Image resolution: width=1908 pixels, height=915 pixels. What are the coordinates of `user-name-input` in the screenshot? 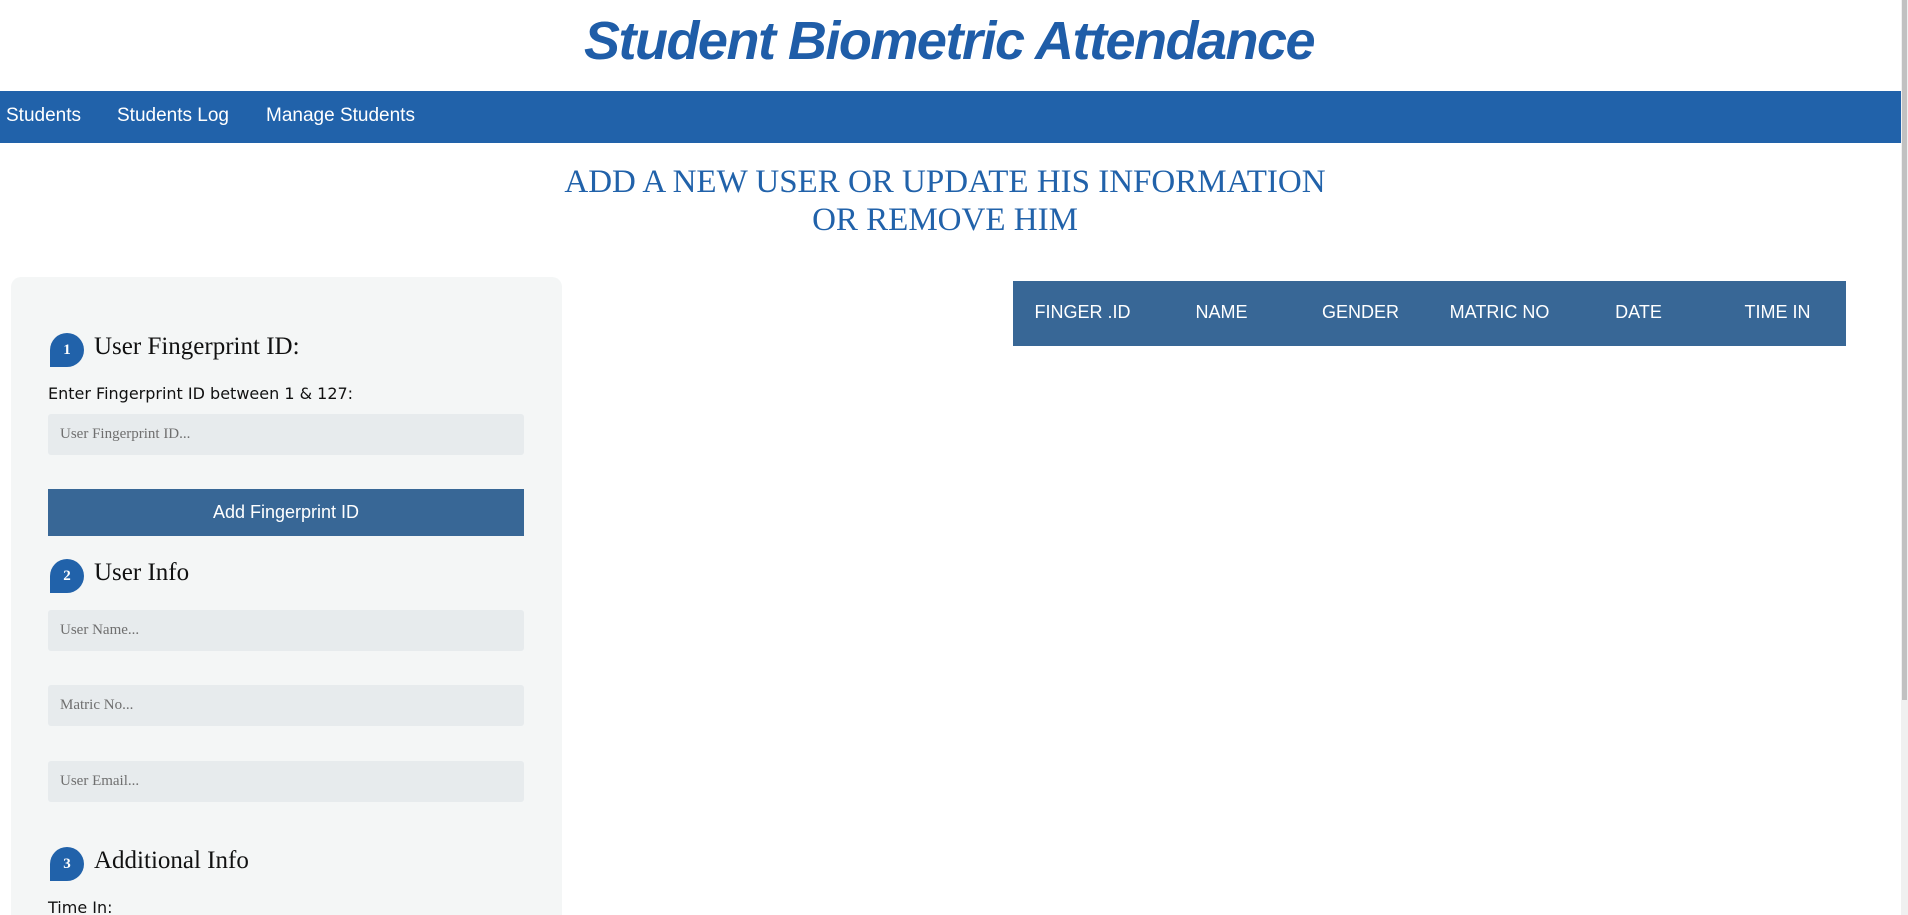 It's located at (286, 630).